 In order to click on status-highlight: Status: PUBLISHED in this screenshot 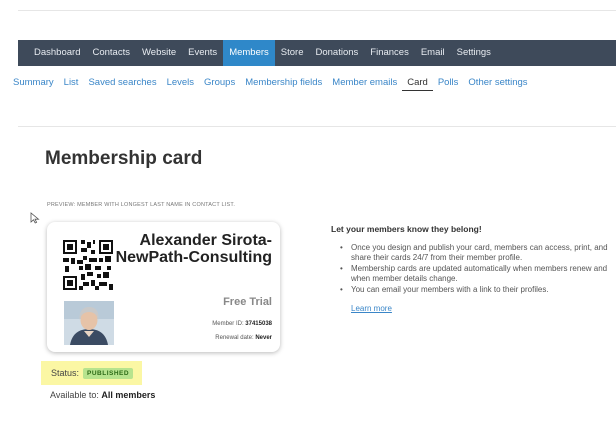, I will do `click(91, 373)`.